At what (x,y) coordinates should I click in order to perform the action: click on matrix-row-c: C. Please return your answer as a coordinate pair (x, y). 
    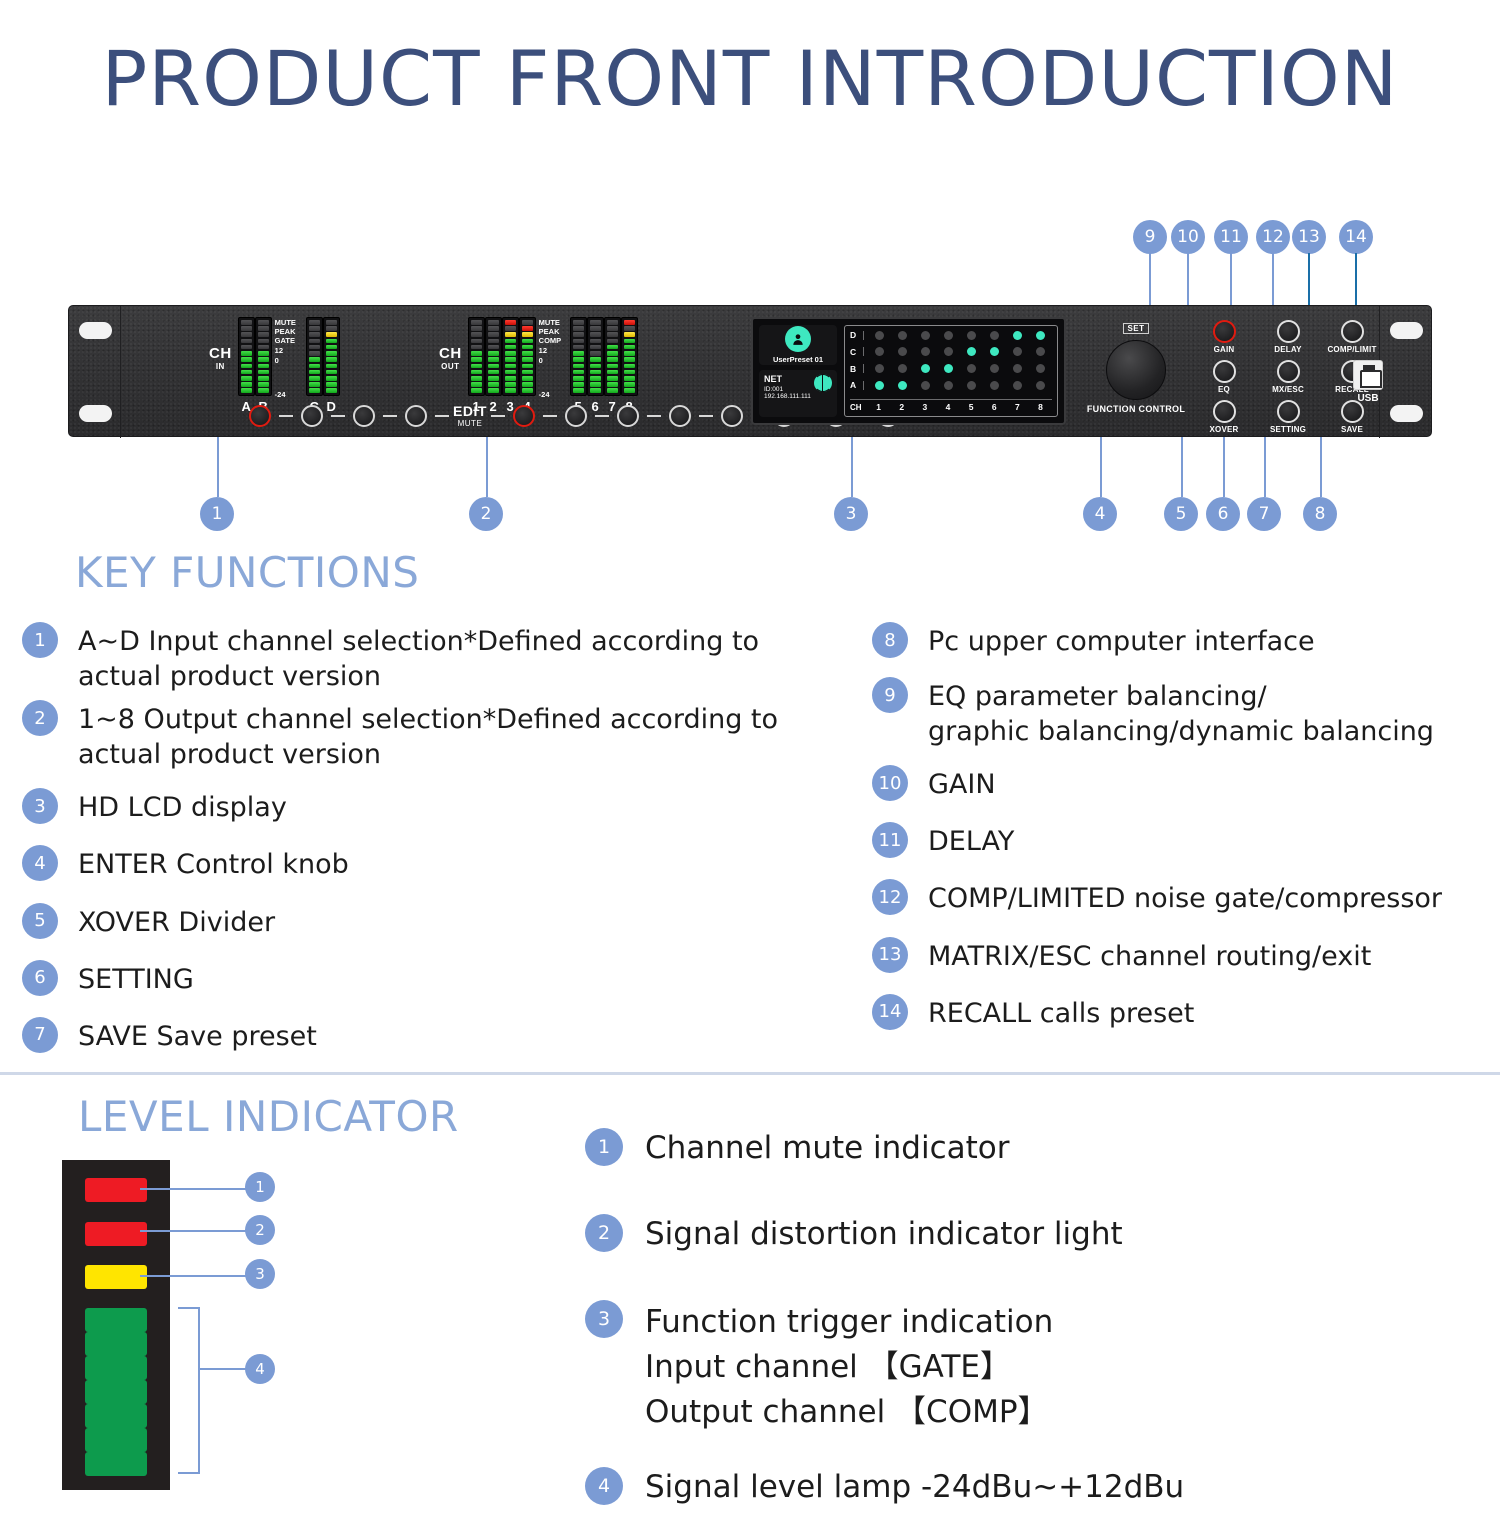
    Looking at the image, I should click on (951, 352).